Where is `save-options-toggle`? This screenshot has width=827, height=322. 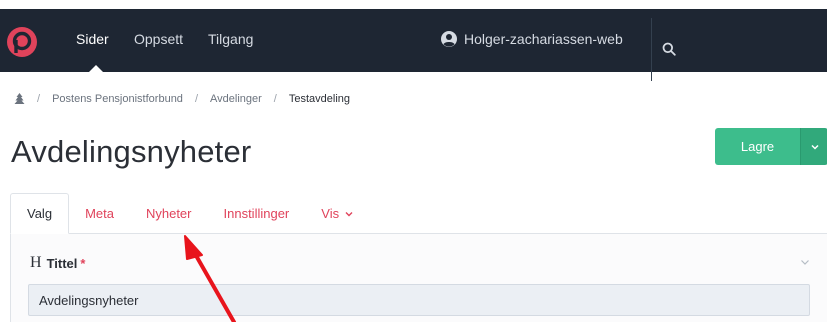
save-options-toggle is located at coordinates (813, 146).